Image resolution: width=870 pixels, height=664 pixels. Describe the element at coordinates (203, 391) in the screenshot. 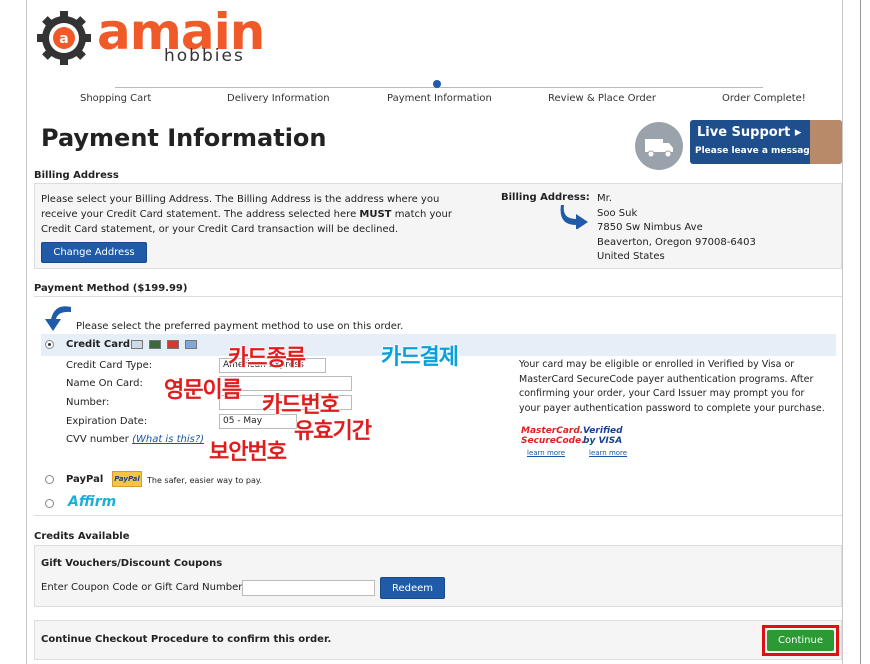

I see `annotation-english-name: 영문이름` at that location.